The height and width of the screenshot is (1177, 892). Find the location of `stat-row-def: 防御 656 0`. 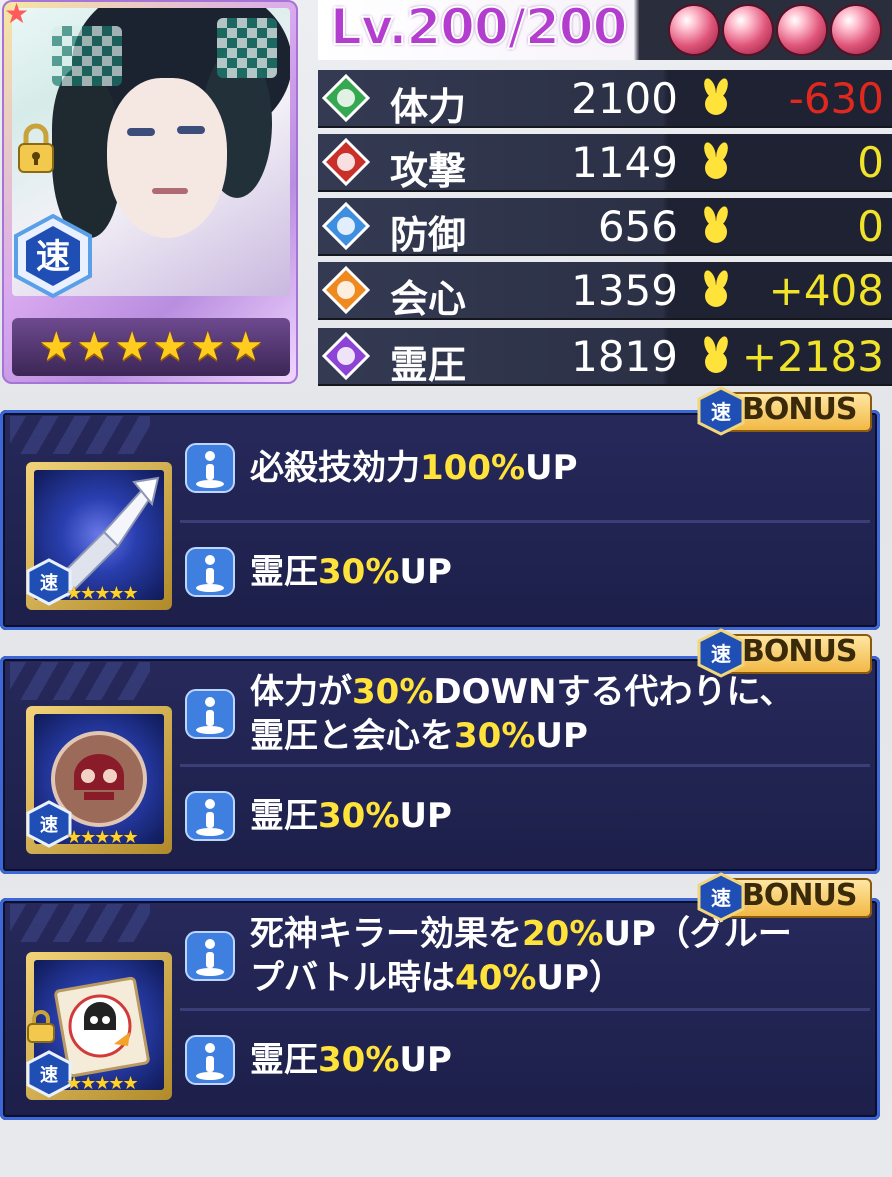

stat-row-def: 防御 656 0 is located at coordinates (605, 227).